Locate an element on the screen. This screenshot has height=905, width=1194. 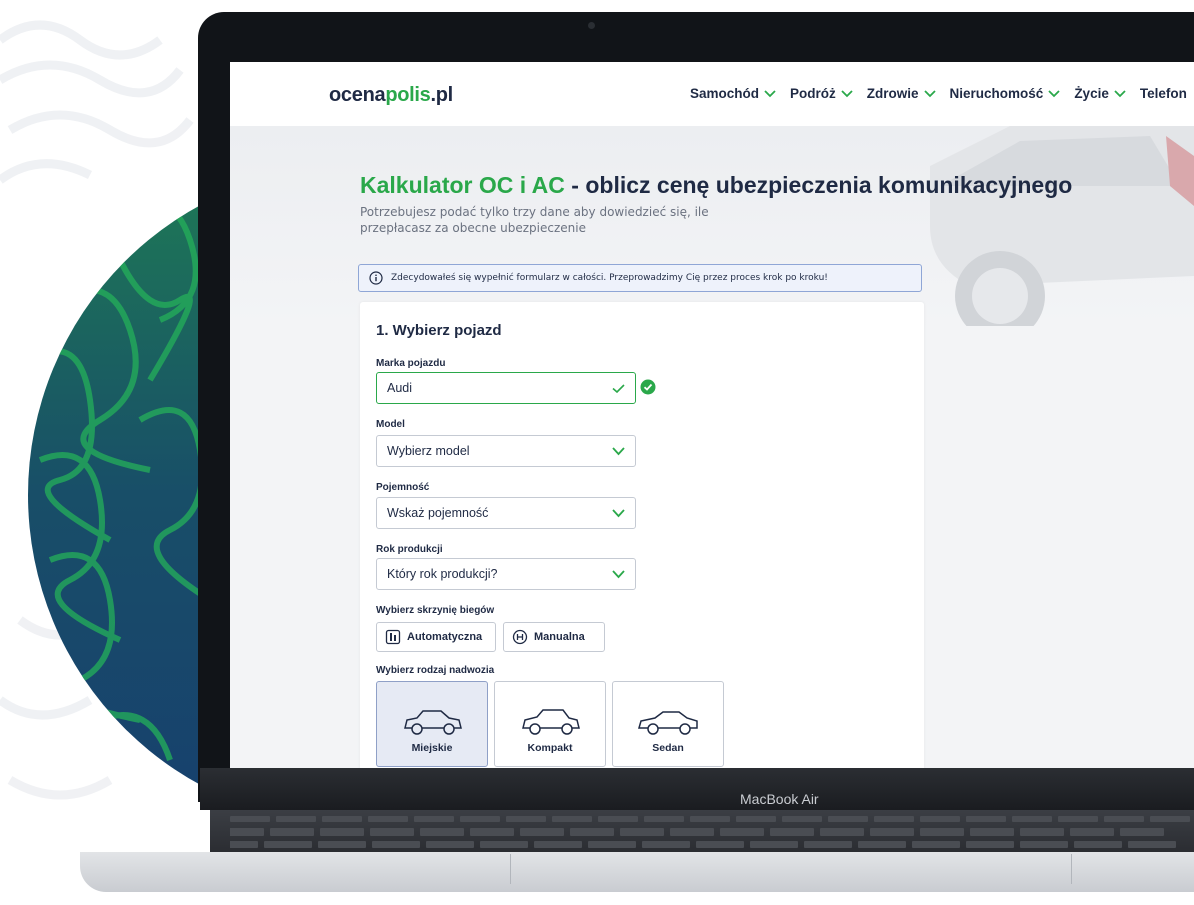
year-select-value: Który rok produkcji? is located at coordinates (442, 574).